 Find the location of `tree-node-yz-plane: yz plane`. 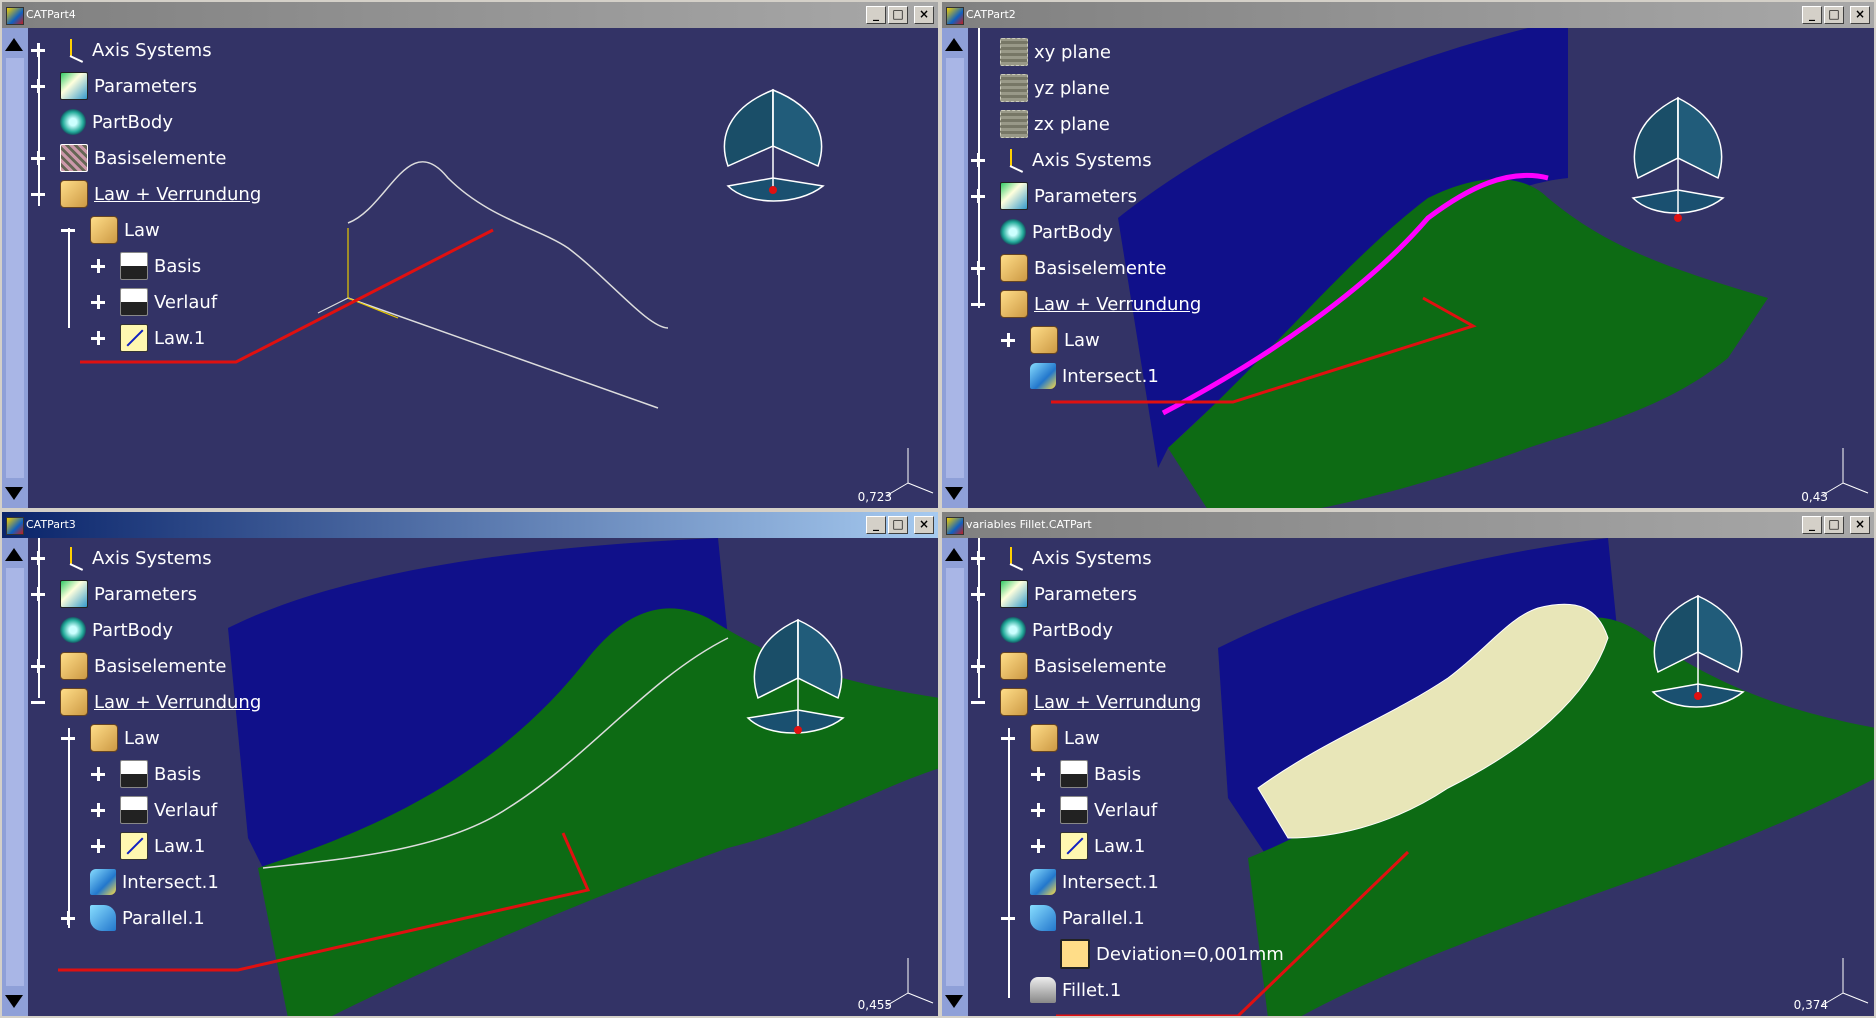

tree-node-yz-plane: yz plane is located at coordinates (1040, 88).